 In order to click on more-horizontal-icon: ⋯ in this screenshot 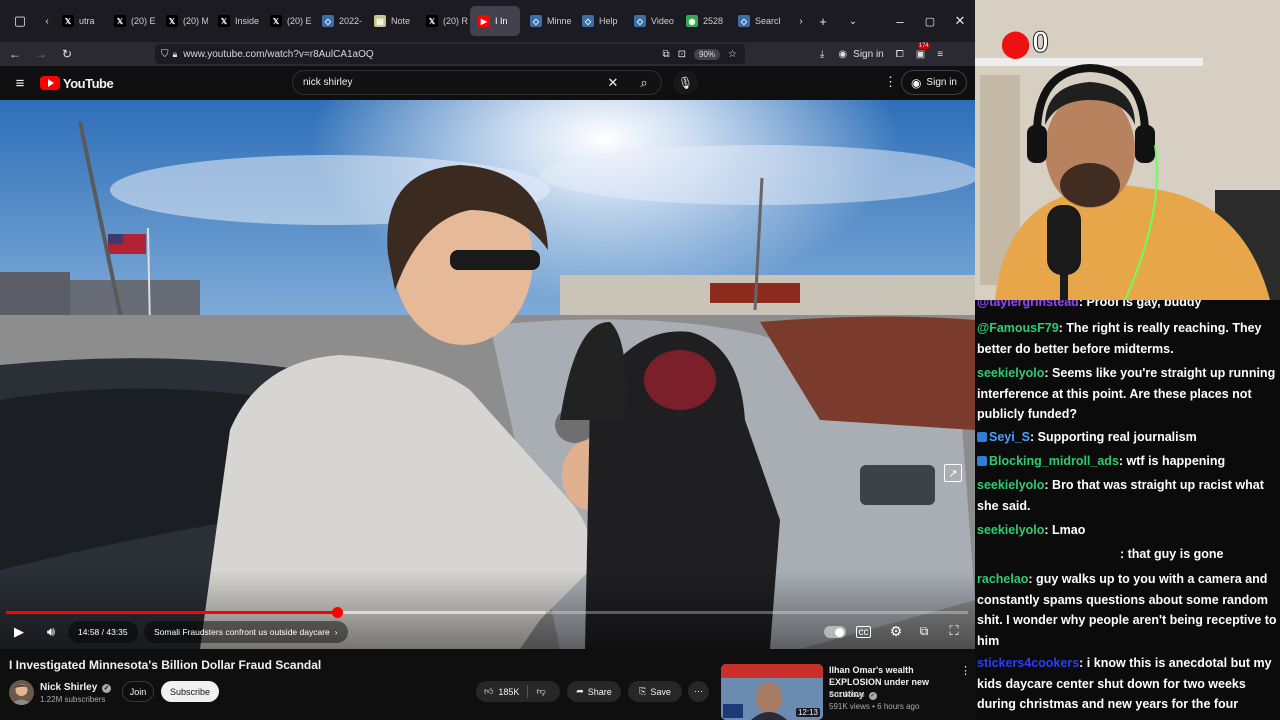, I will do `click(698, 691)`.